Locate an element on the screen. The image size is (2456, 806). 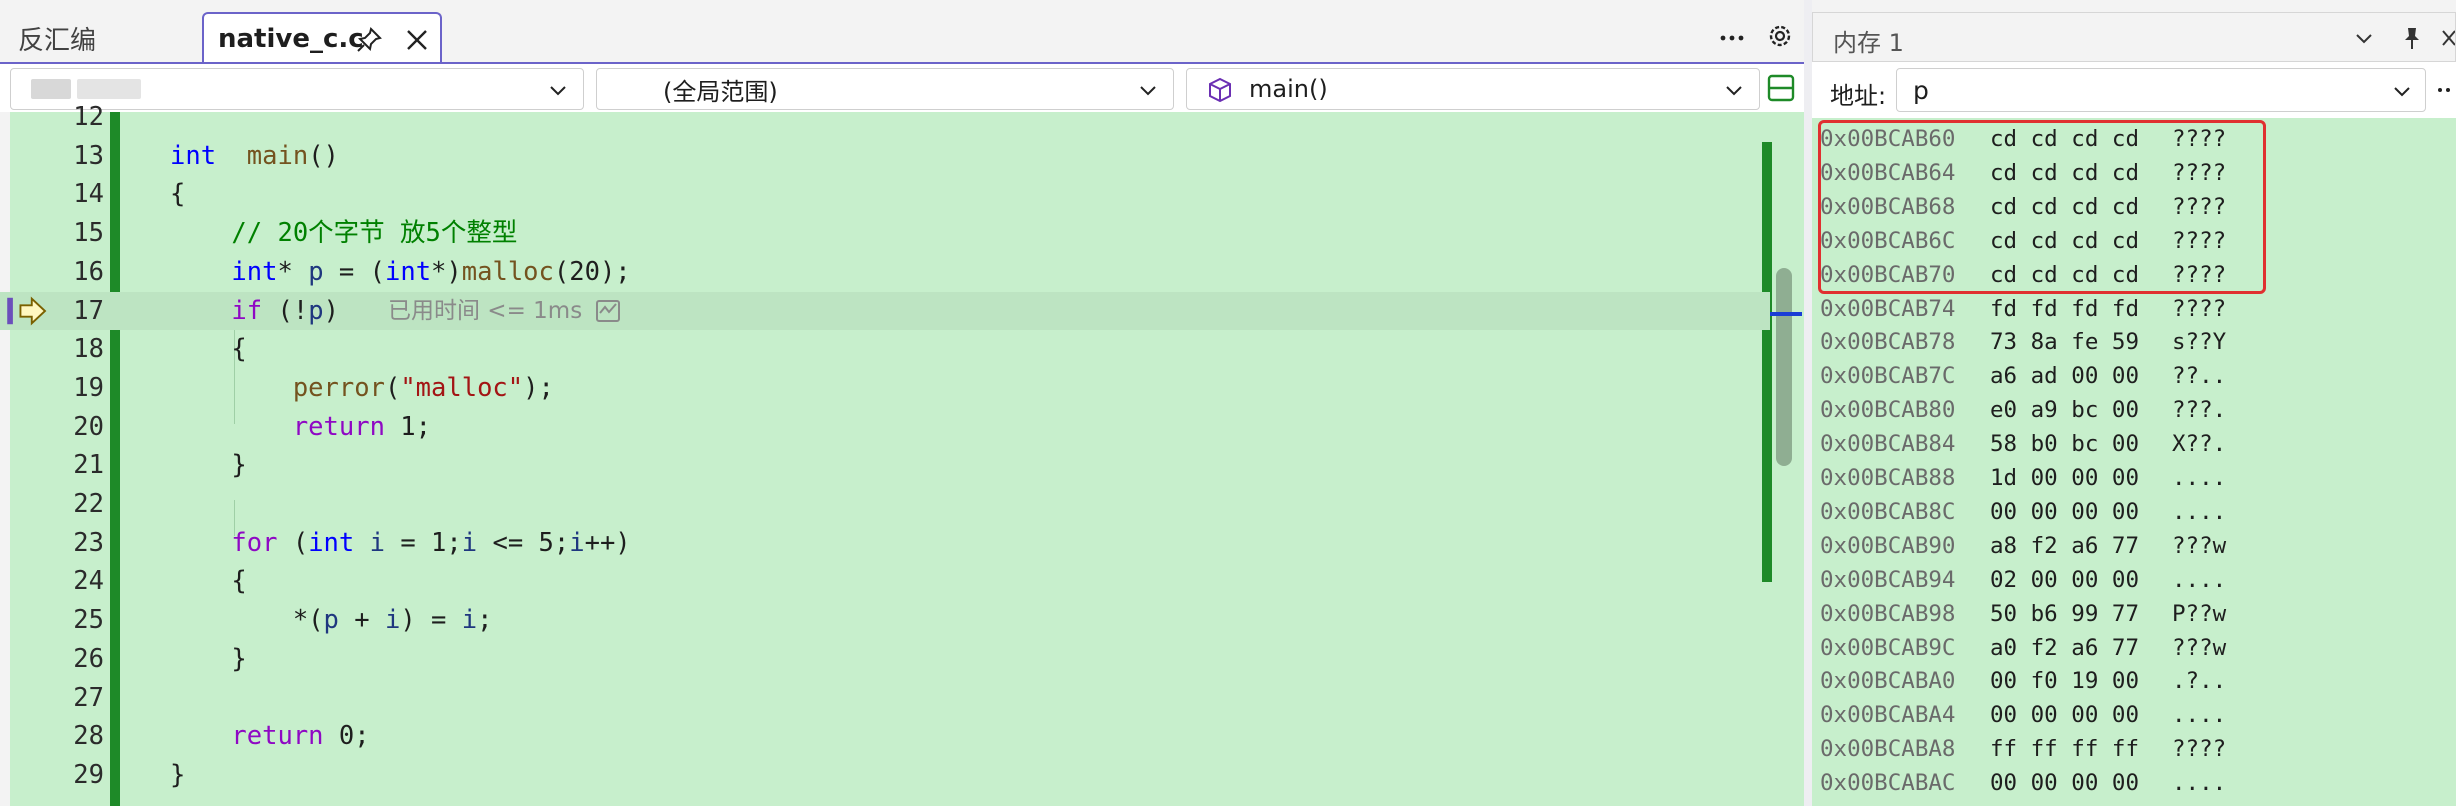
memory-bytes: fd fd fd fd is located at coordinates (2065, 308).